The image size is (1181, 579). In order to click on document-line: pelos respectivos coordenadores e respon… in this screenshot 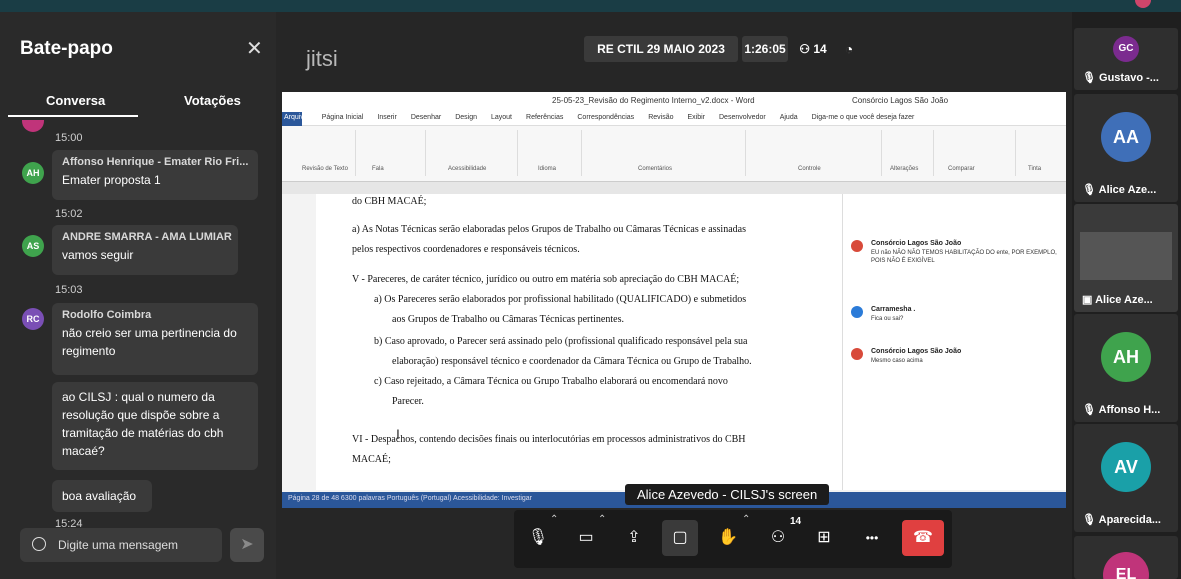, I will do `click(466, 249)`.